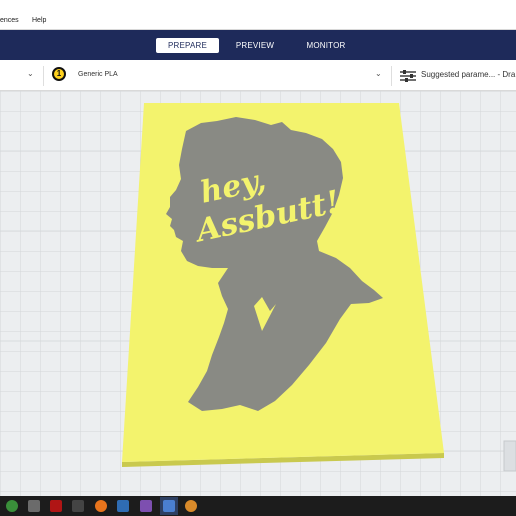 The image size is (516, 516). I want to click on mail-icon, so click(123, 506).